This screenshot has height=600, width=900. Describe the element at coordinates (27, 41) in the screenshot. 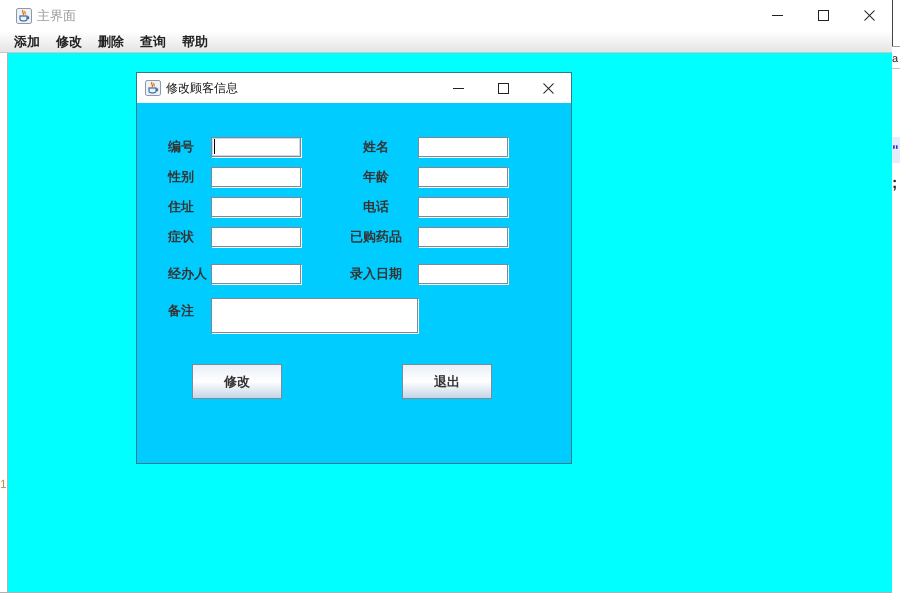

I see `menu-item: 添加` at that location.